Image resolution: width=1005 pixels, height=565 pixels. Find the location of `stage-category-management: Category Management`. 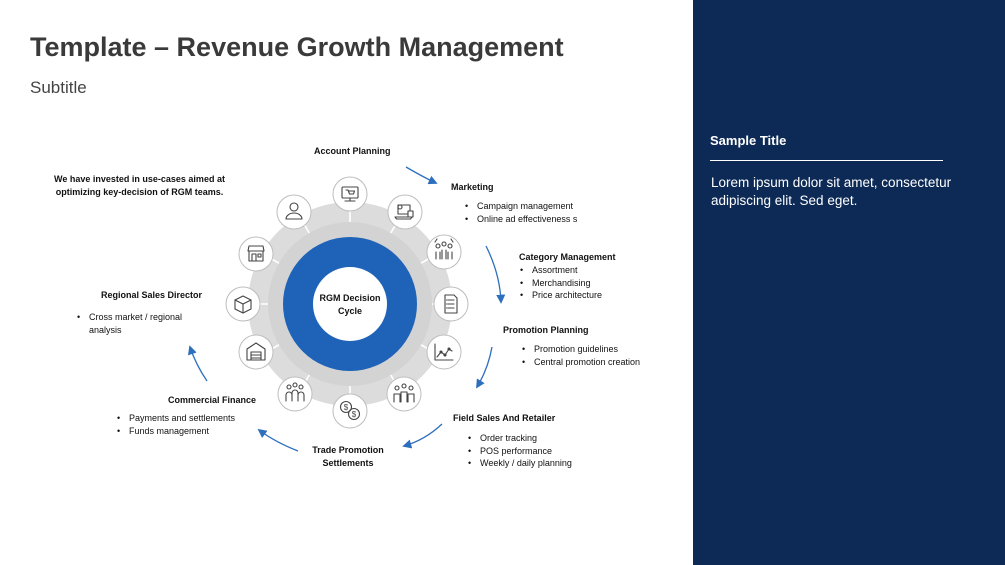

stage-category-management: Category Management is located at coordinates (567, 257).